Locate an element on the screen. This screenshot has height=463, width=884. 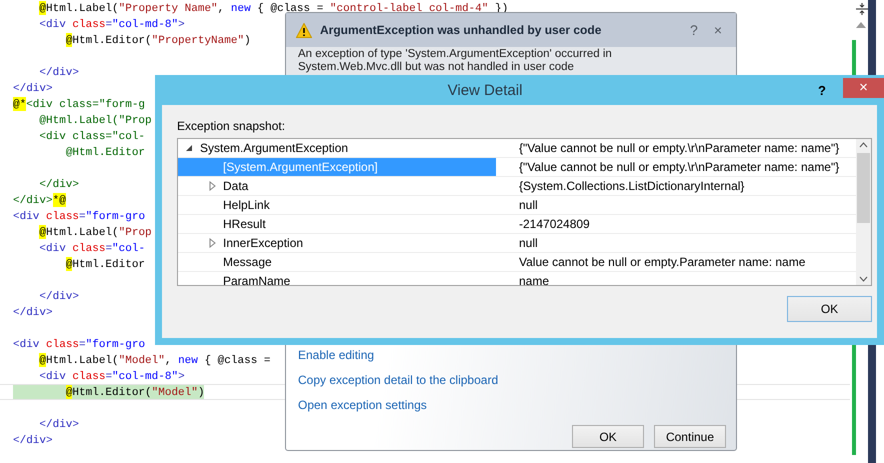
value-cell-text: {System.Collections.ListDictionaryInternal} is located at coordinates (632, 186).